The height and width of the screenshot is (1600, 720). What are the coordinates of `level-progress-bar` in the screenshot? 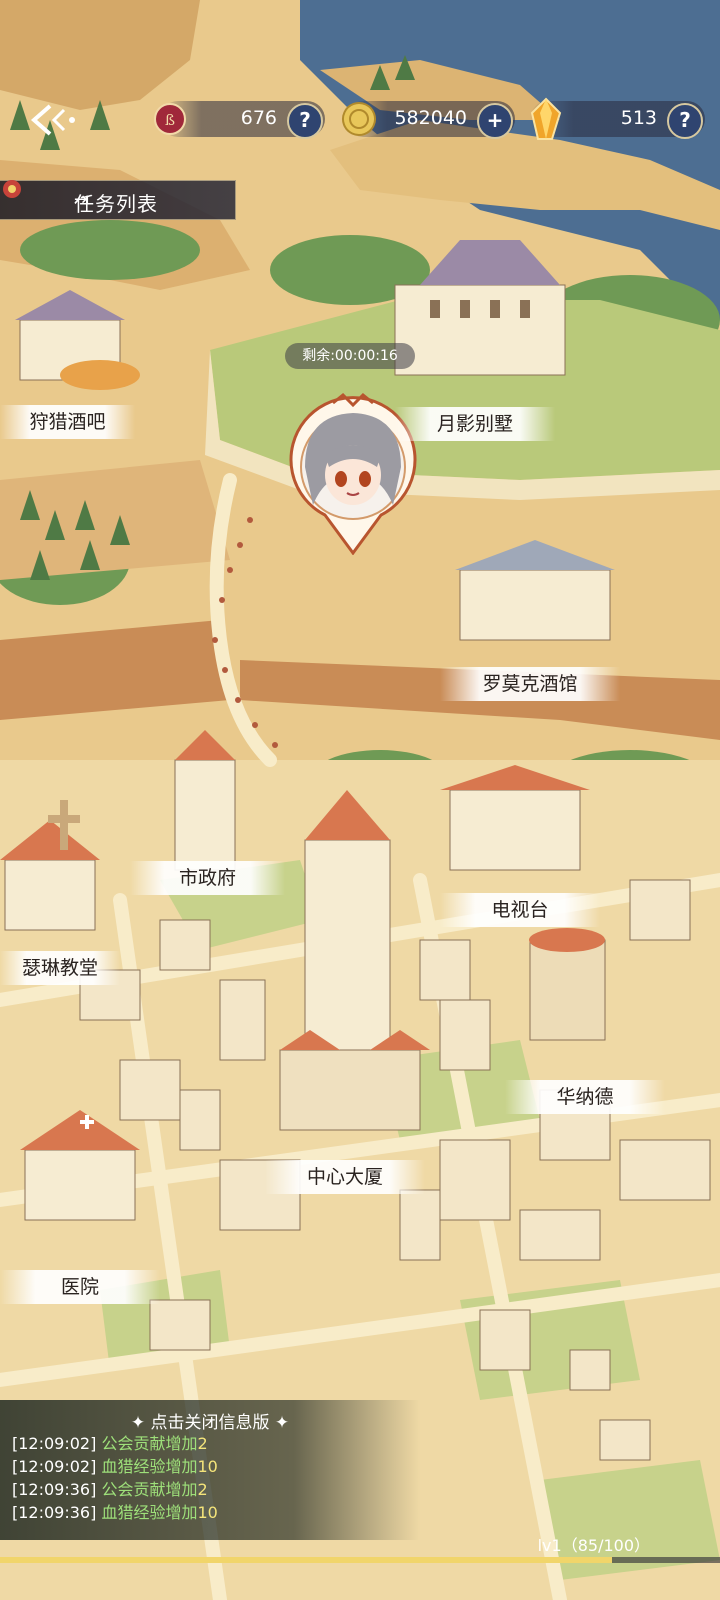 It's located at (360, 1560).